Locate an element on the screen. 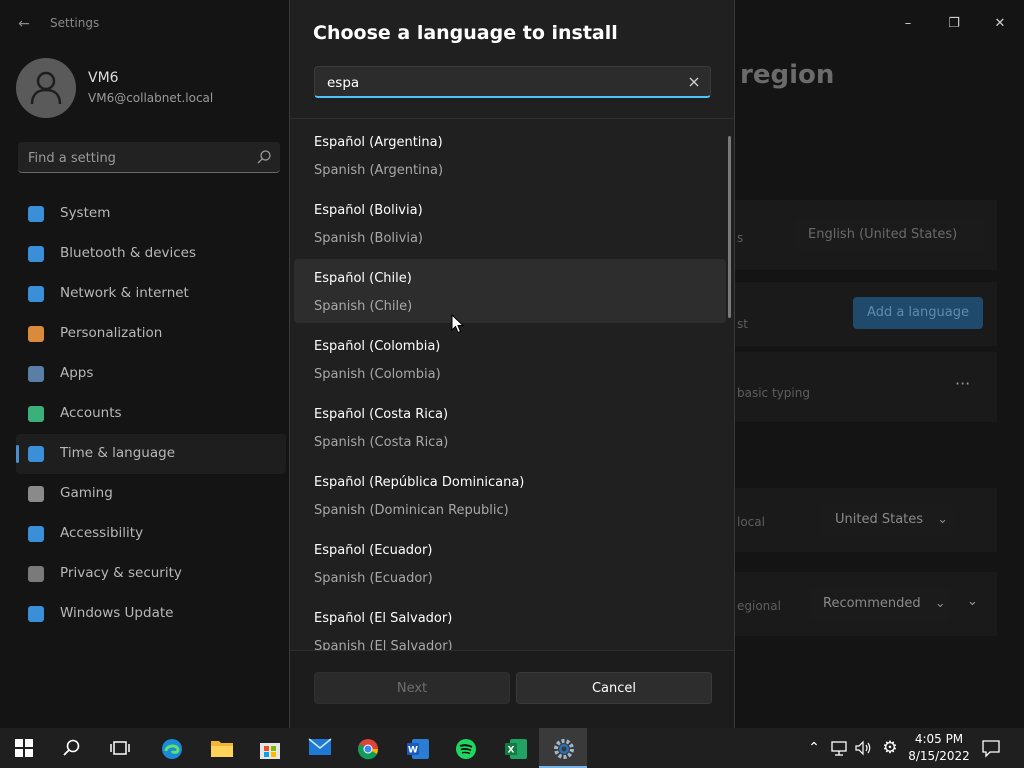  file-explorer-button is located at coordinates (220, 748).